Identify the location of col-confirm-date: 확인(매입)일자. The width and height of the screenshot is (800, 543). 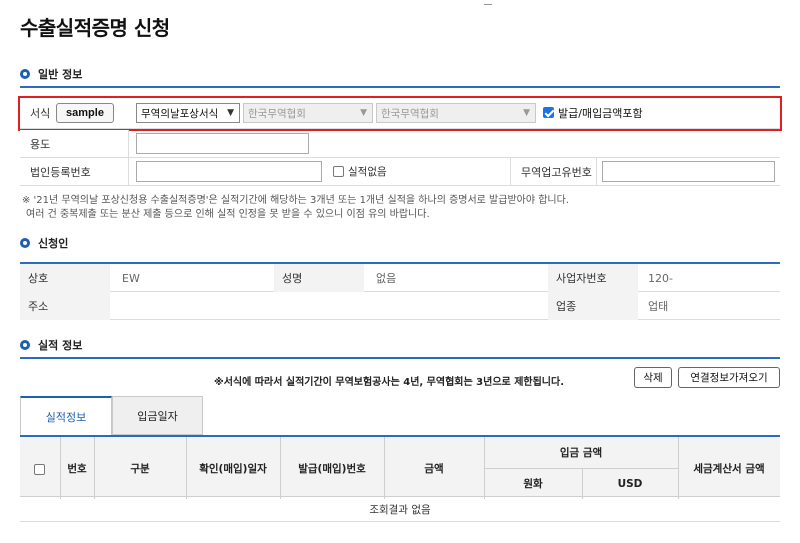
(233, 468).